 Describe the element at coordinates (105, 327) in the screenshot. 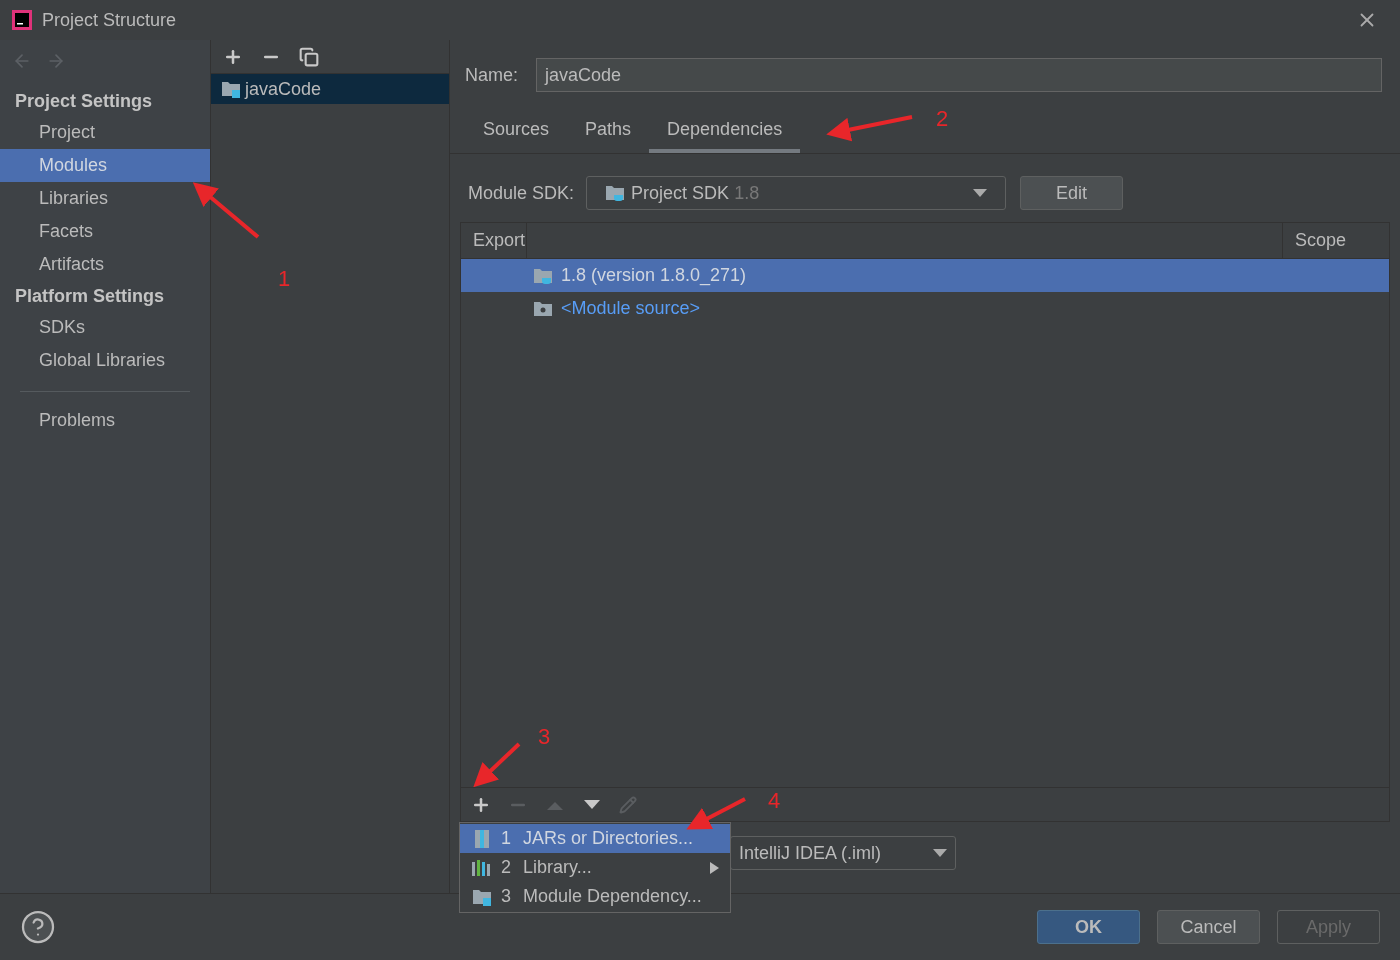

I see `sidebar-item: SDKs` at that location.